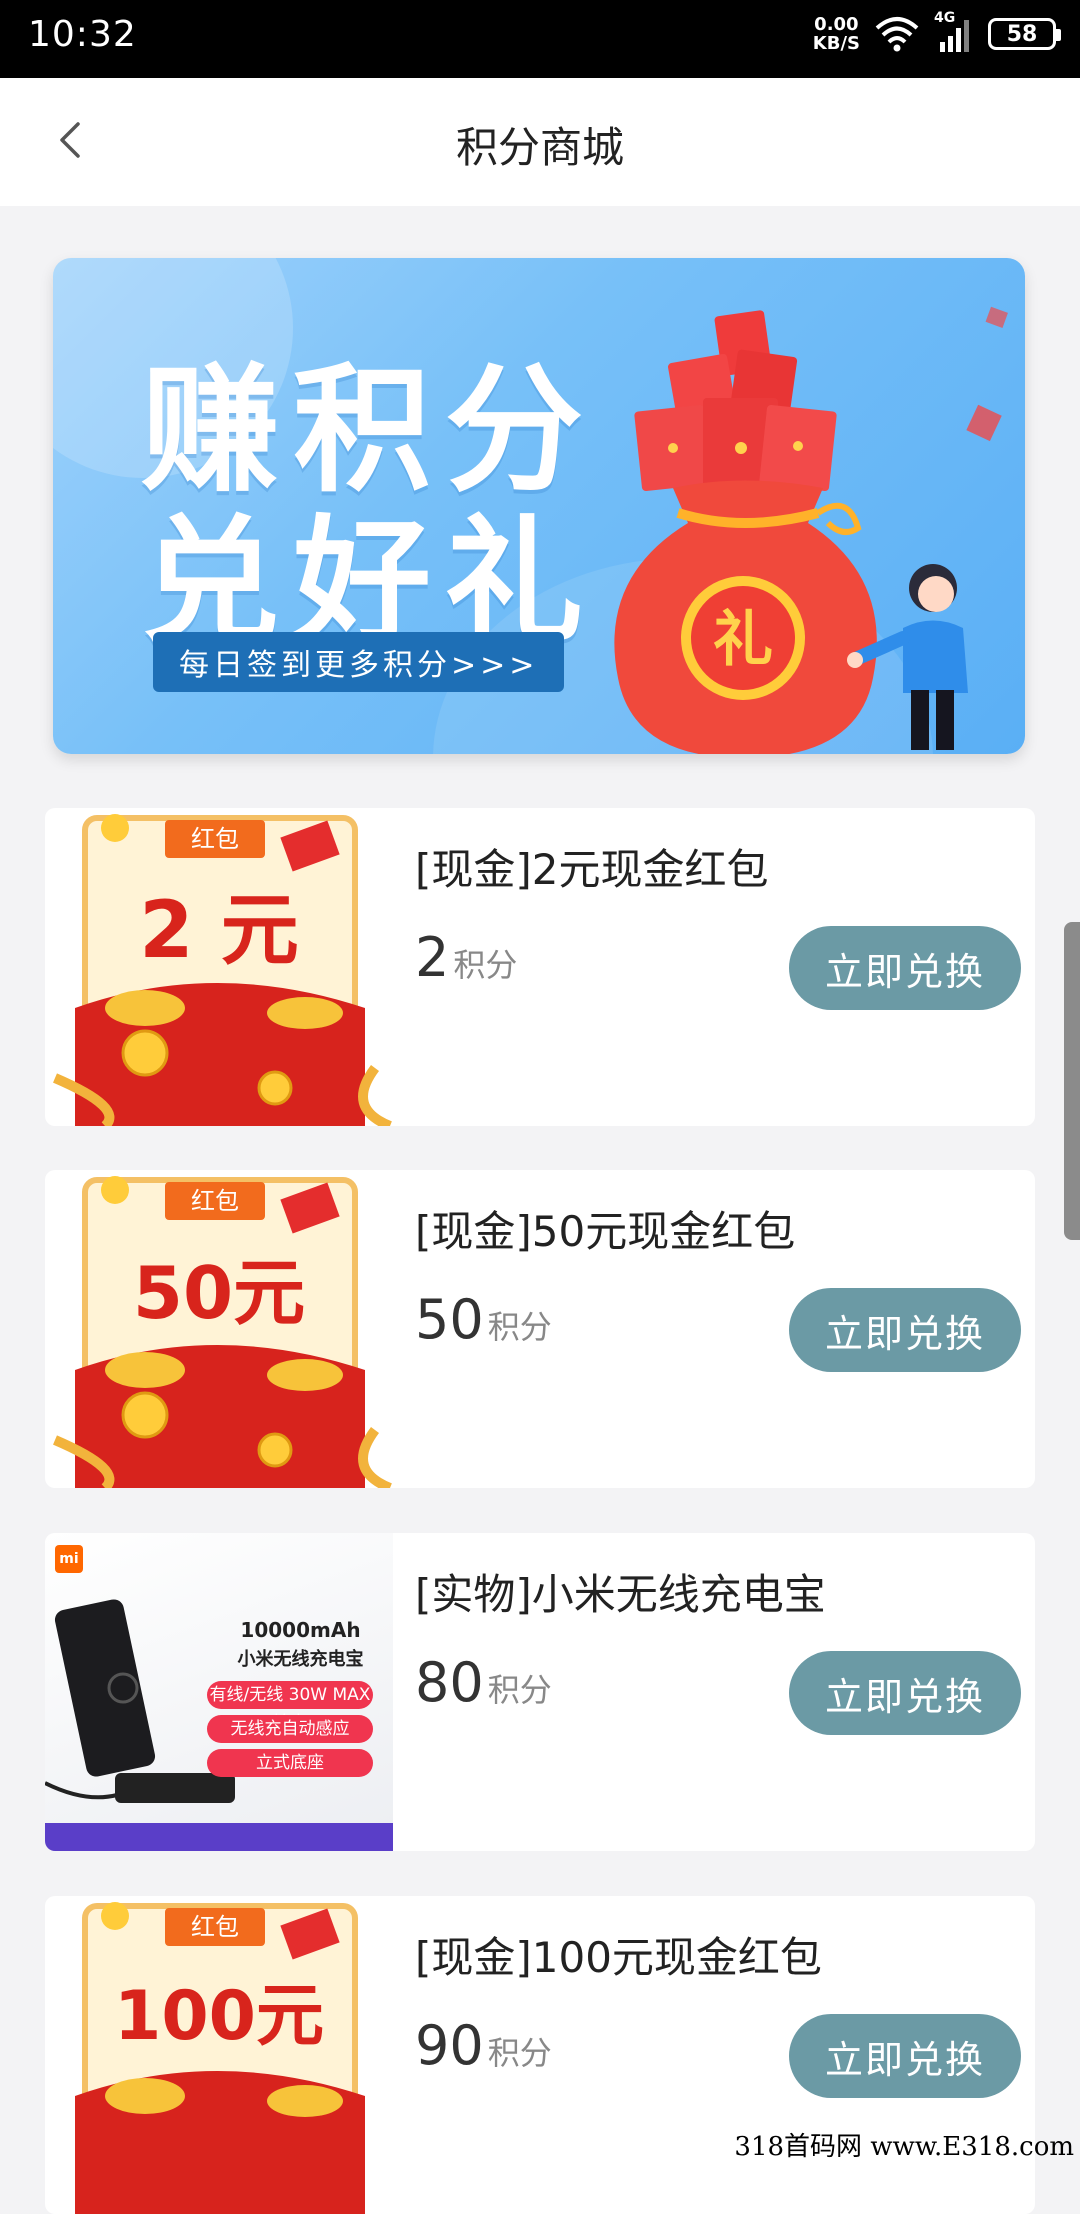 This screenshot has width=1080, height=2214. I want to click on lucky-bag-illustration: 礼, so click(811, 530).